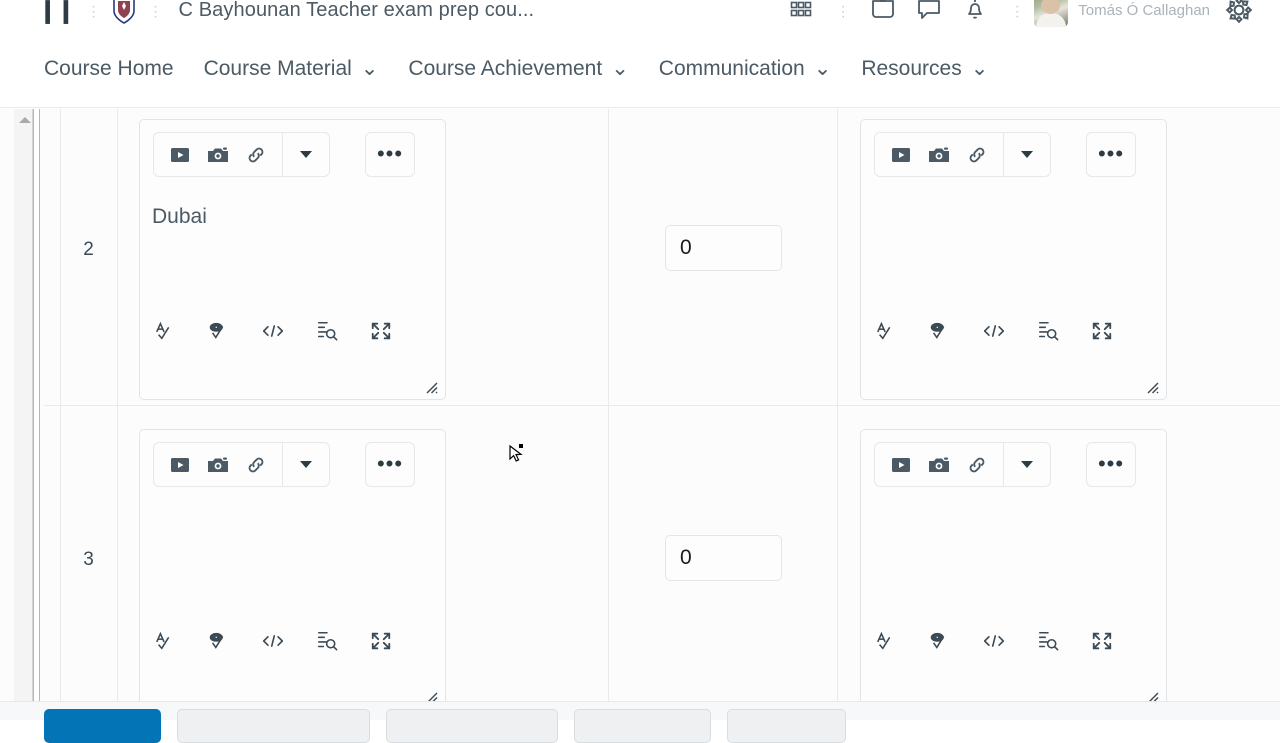 This screenshot has height=743, width=1280. Describe the element at coordinates (505, 68) in the screenshot. I see `nav-item-label: Course Achievement` at that location.